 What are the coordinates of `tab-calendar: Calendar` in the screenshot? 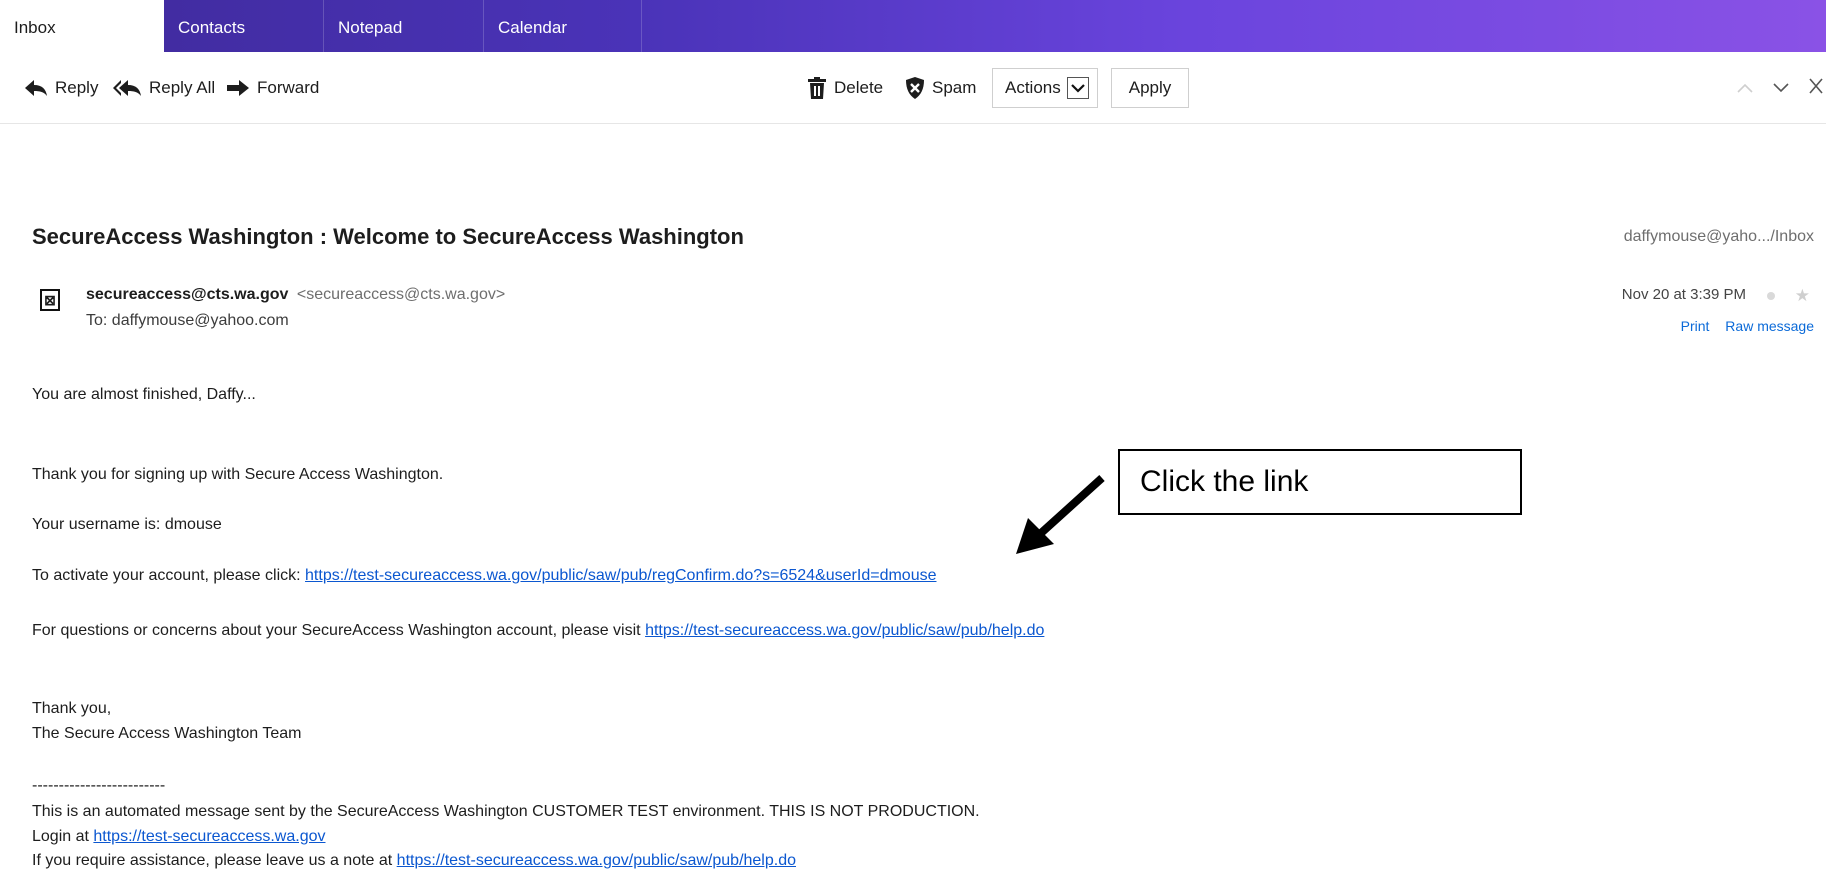 It's located at (563, 26).